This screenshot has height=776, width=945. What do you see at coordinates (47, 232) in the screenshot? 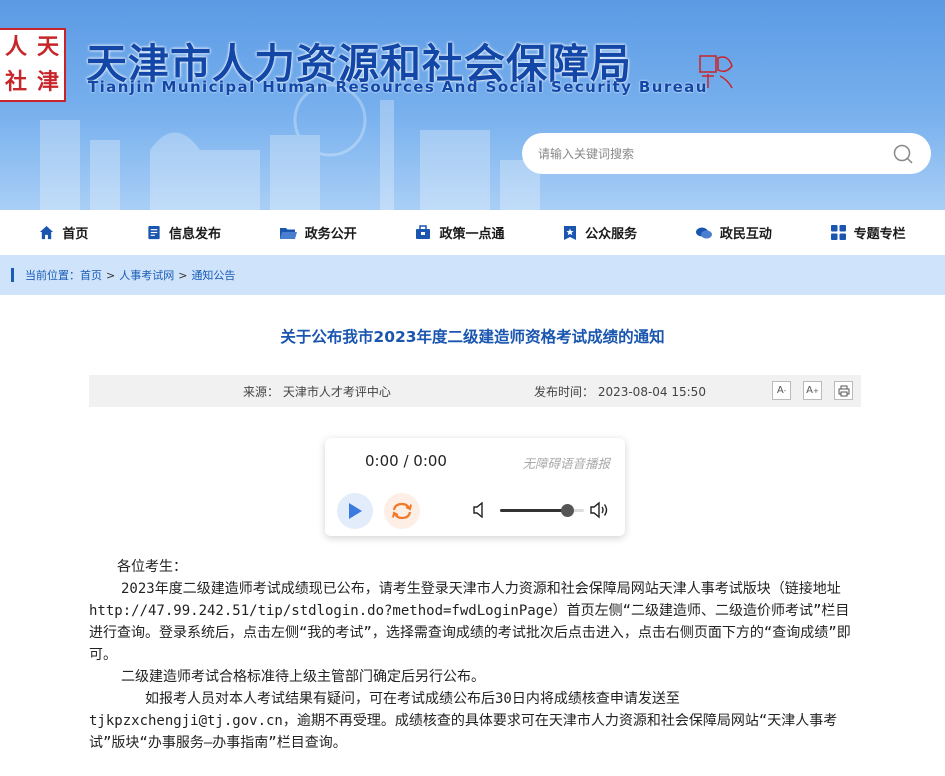
I see `home-icon` at bounding box center [47, 232].